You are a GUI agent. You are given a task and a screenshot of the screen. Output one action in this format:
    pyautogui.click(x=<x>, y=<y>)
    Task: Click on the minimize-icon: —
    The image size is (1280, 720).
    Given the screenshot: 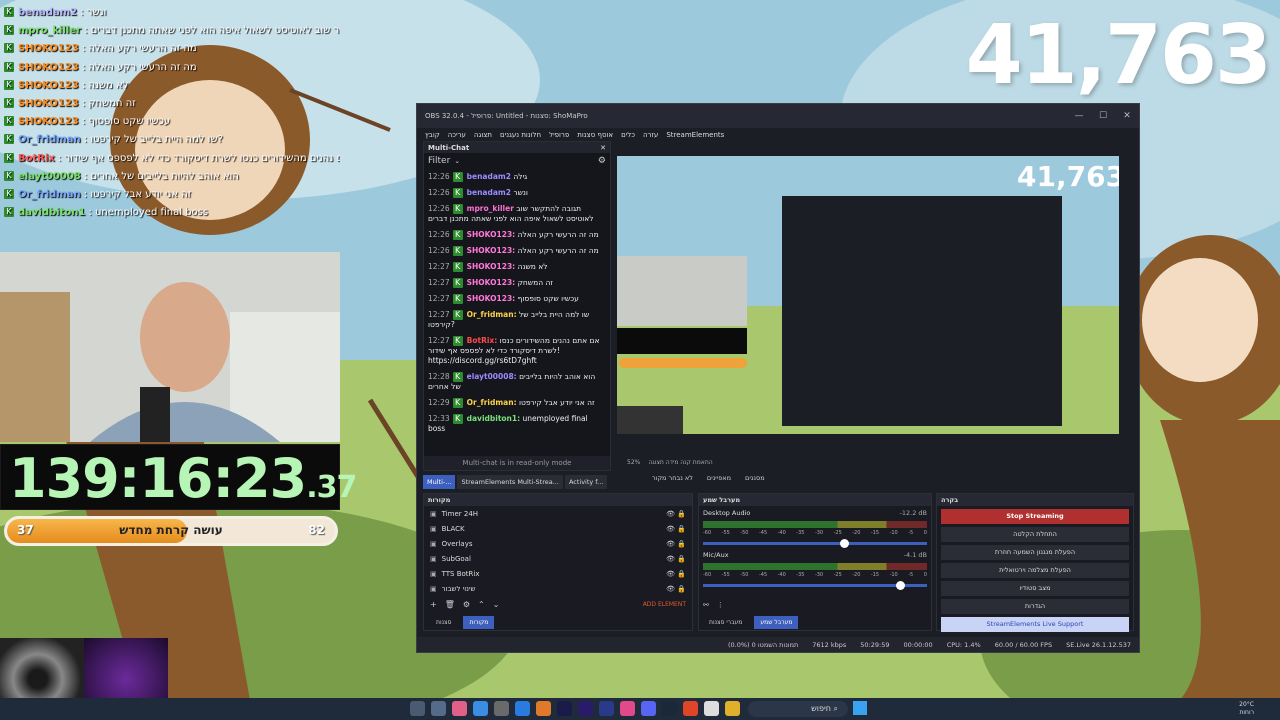 What is the action you would take?
    pyautogui.click(x=1079, y=116)
    